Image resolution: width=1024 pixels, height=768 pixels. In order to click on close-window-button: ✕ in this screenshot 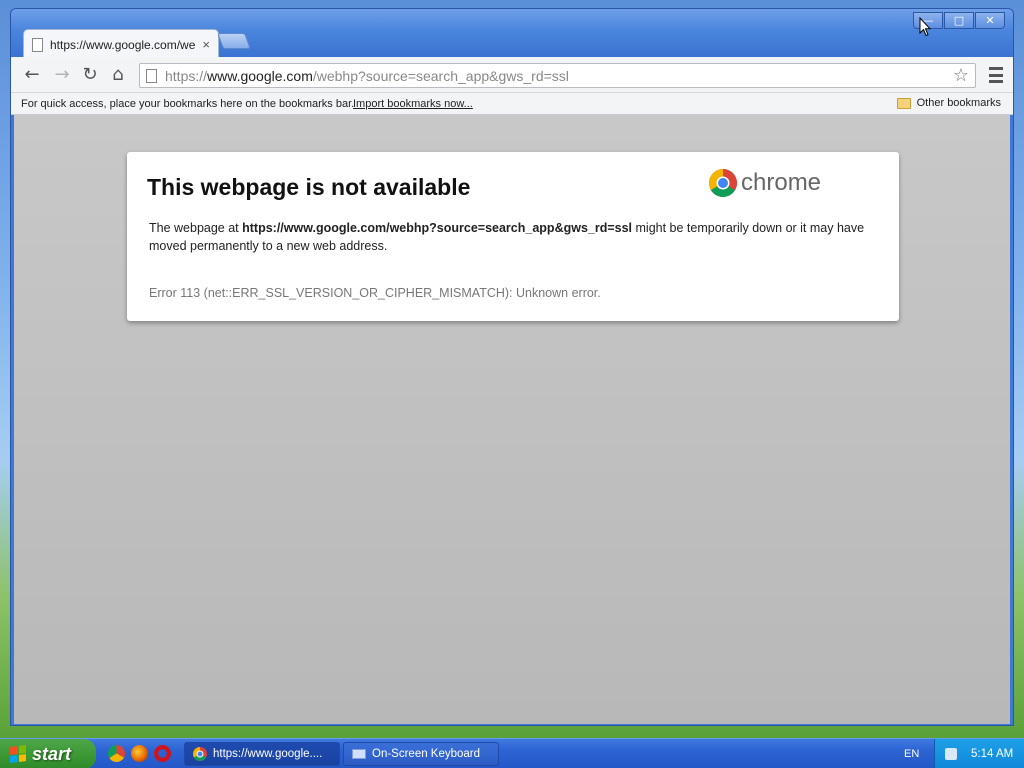, I will do `click(990, 20)`.